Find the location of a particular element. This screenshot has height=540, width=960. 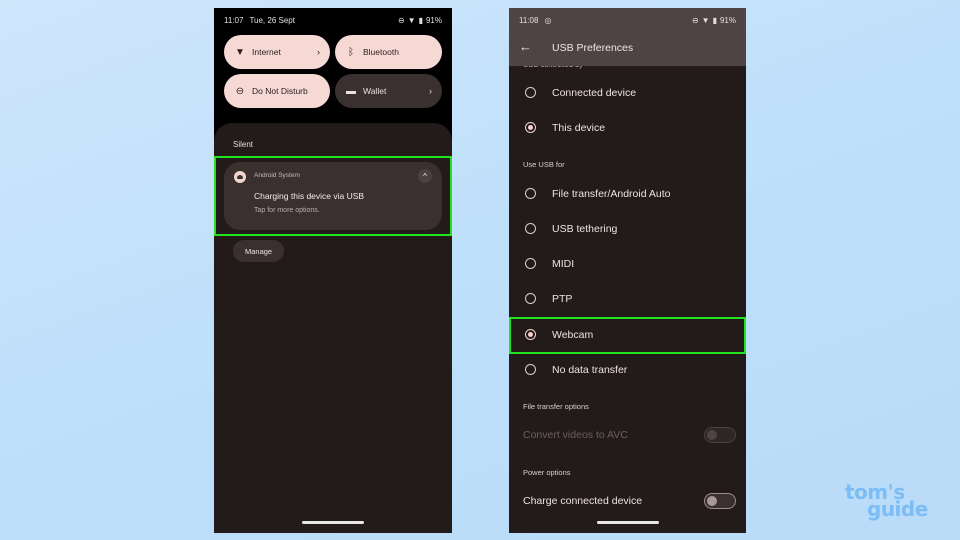

tile-internet: ▼ Internet › is located at coordinates (277, 52).